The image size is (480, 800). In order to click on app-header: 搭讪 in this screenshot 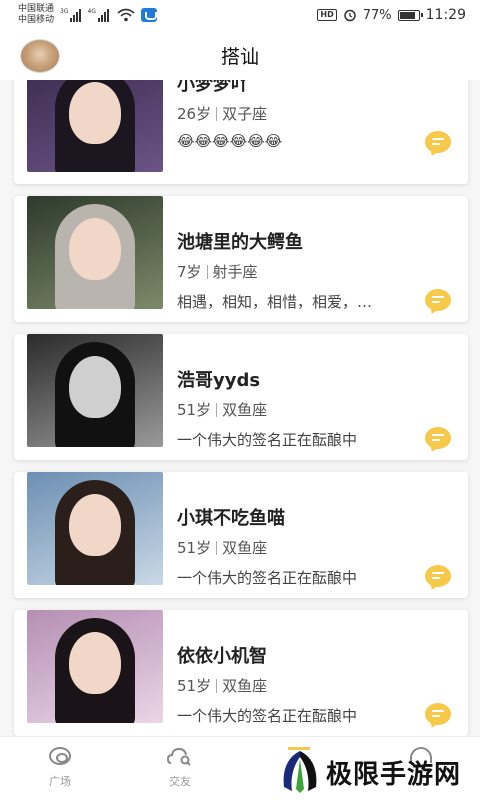, I will do `click(240, 55)`.